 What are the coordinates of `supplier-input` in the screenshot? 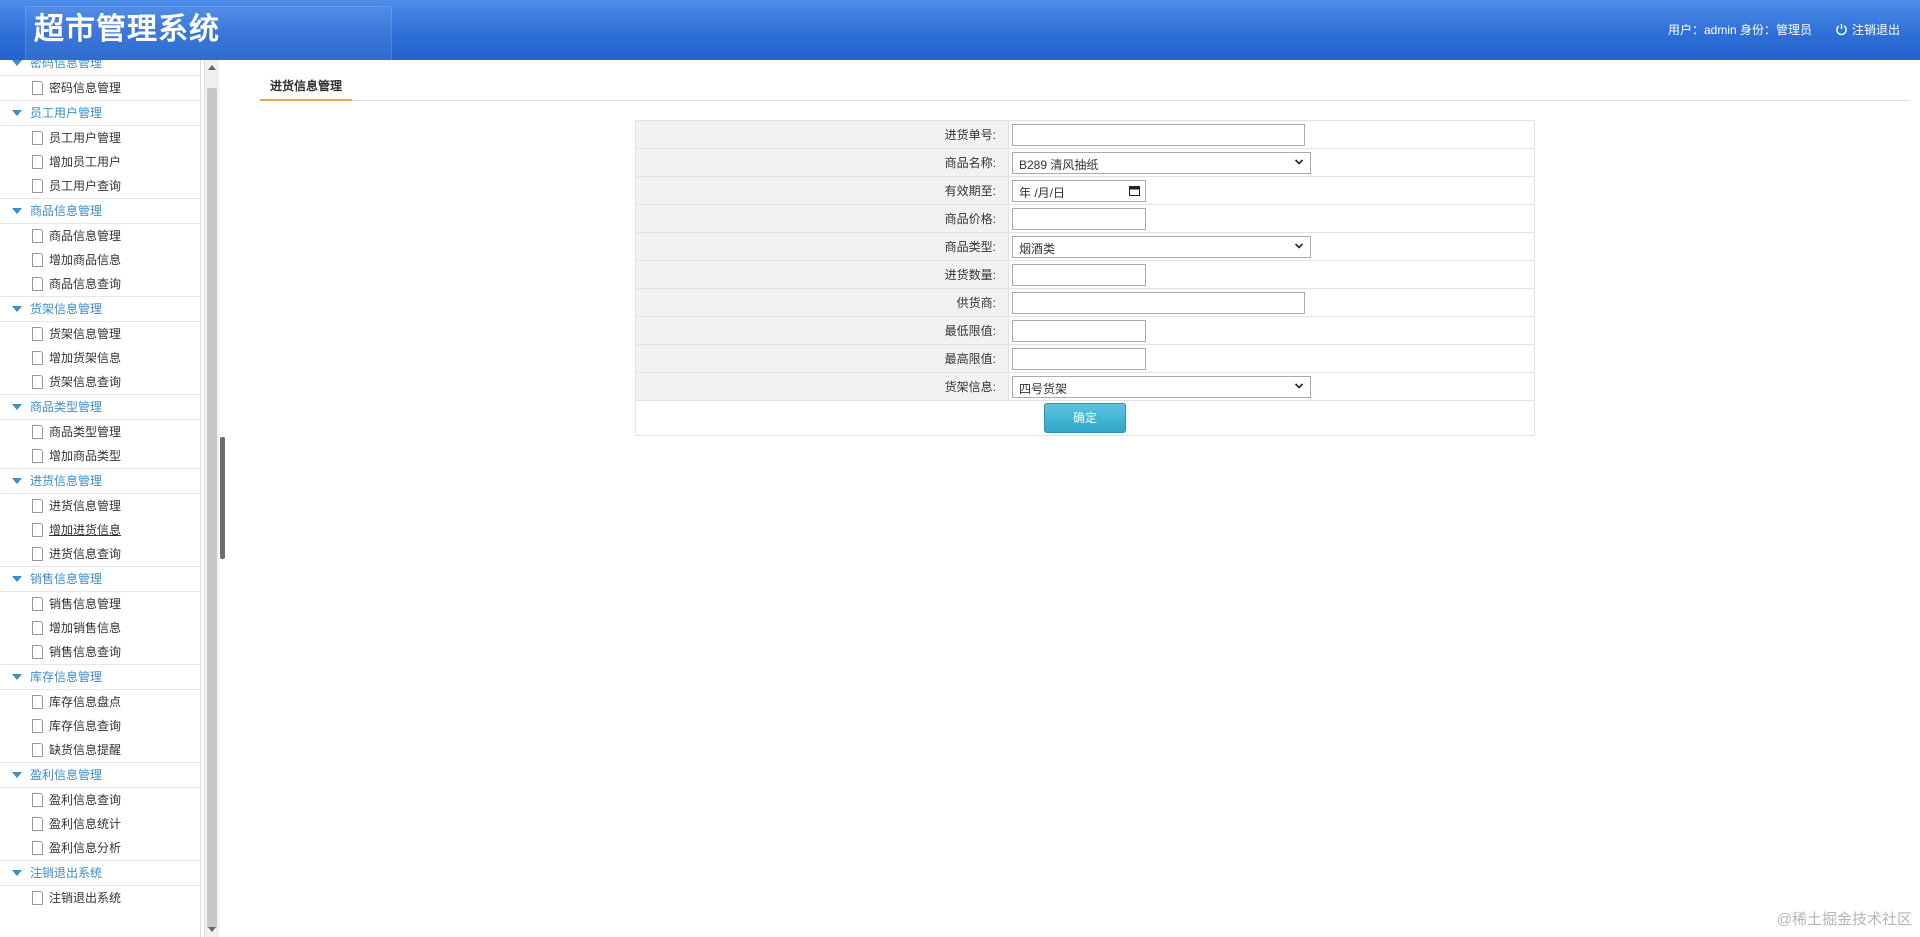 It's located at (1158, 302).